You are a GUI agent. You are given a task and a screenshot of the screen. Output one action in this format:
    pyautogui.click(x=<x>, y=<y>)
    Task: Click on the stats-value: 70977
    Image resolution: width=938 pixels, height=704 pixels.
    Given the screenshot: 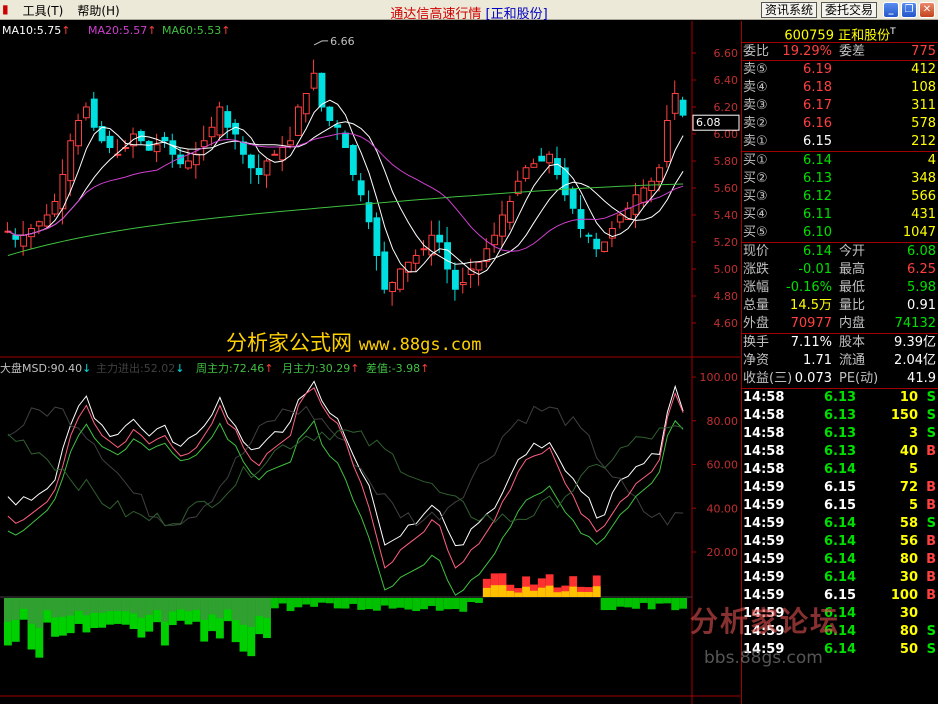 What is the action you would take?
    pyautogui.click(x=811, y=323)
    